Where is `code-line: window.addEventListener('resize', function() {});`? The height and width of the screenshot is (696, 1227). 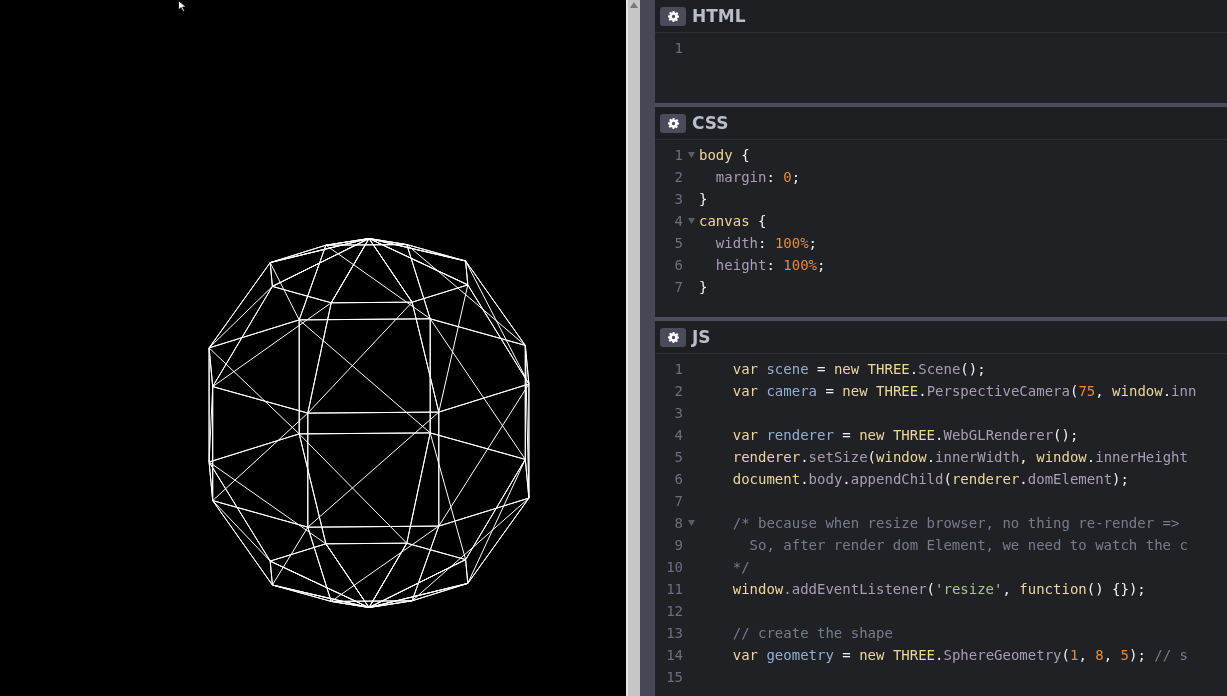 code-line: window.addEventListener('resize', function() {}); is located at coordinates (938, 589).